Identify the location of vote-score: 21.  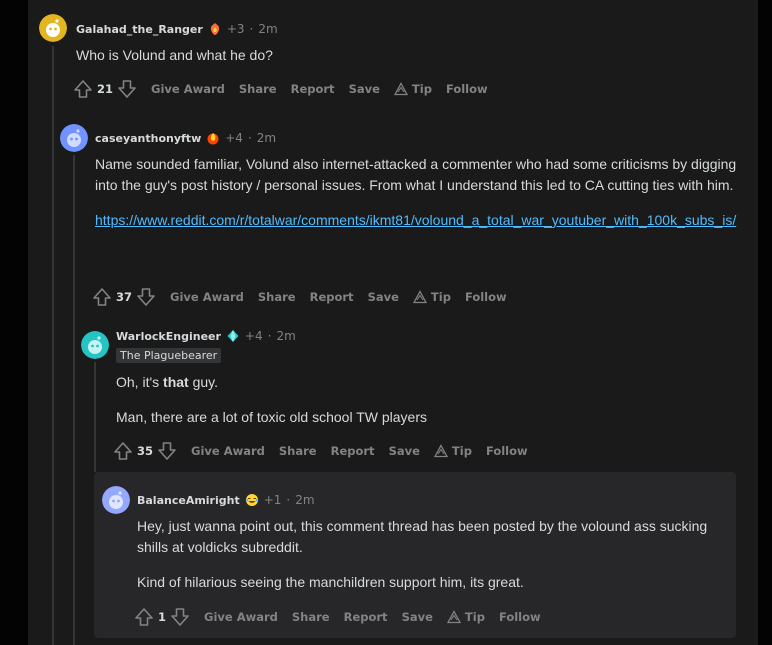
(105, 89).